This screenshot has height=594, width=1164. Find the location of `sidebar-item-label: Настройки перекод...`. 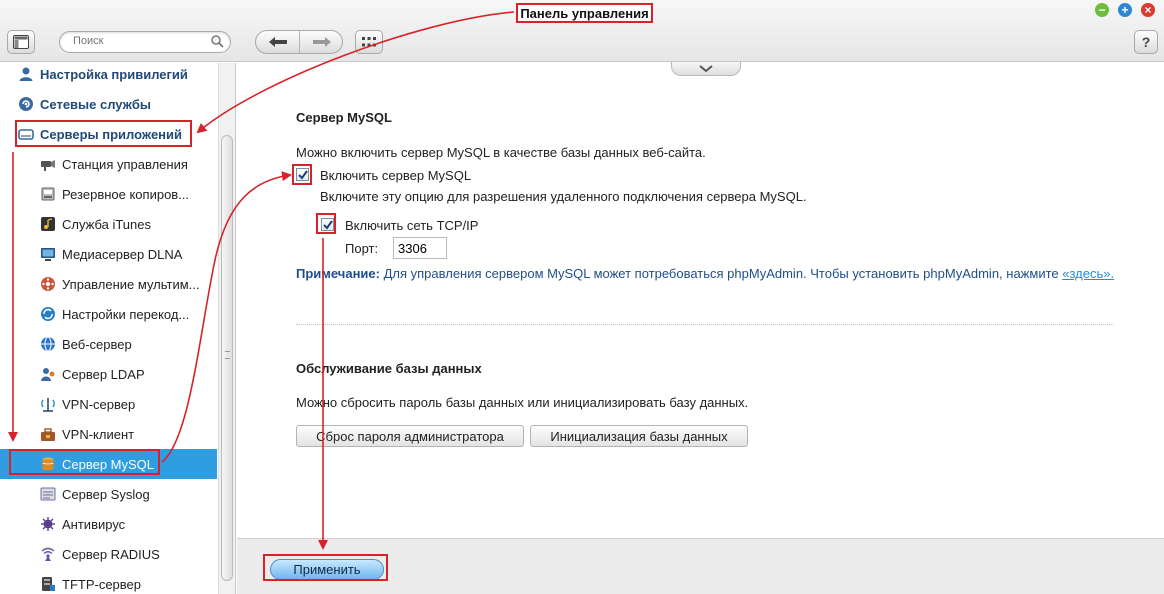

sidebar-item-label: Настройки перекод... is located at coordinates (126, 314).